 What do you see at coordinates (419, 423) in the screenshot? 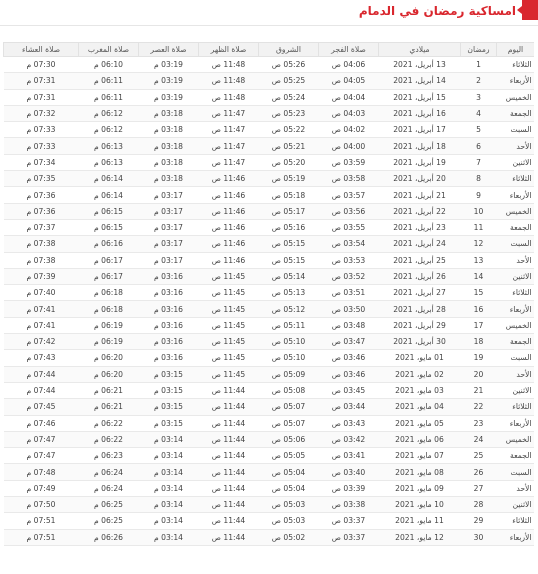
I see `cell-gregorian-date: 05 مايو، 2021` at bounding box center [419, 423].